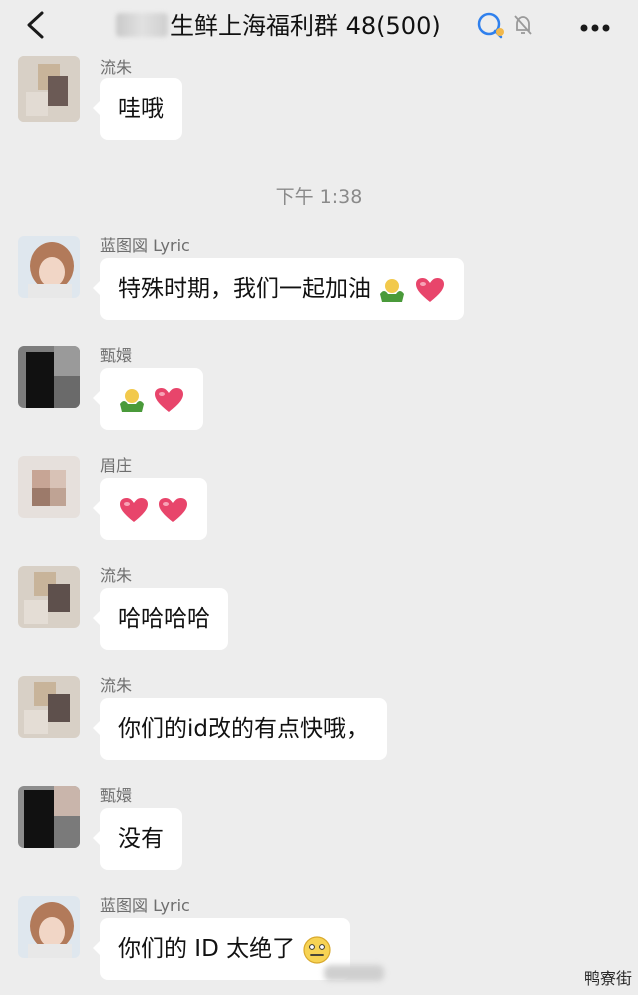  What do you see at coordinates (116, 465) in the screenshot?
I see `sender-name: 眉庄` at bounding box center [116, 465].